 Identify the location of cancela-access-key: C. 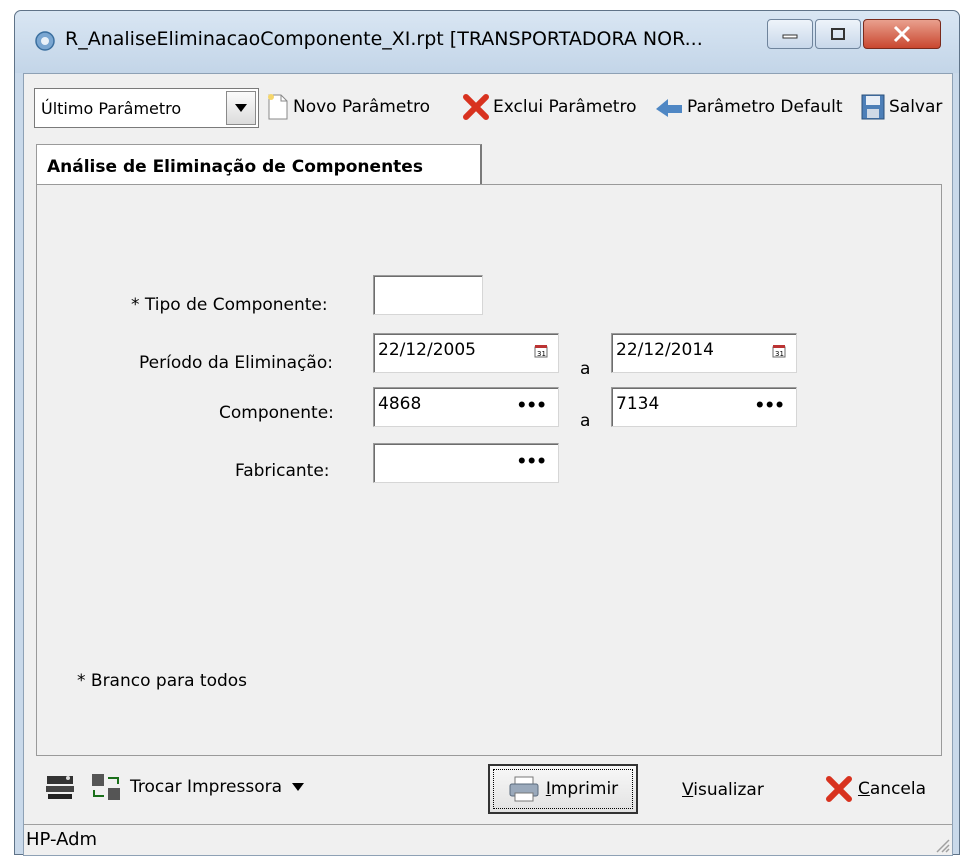
(864, 789).